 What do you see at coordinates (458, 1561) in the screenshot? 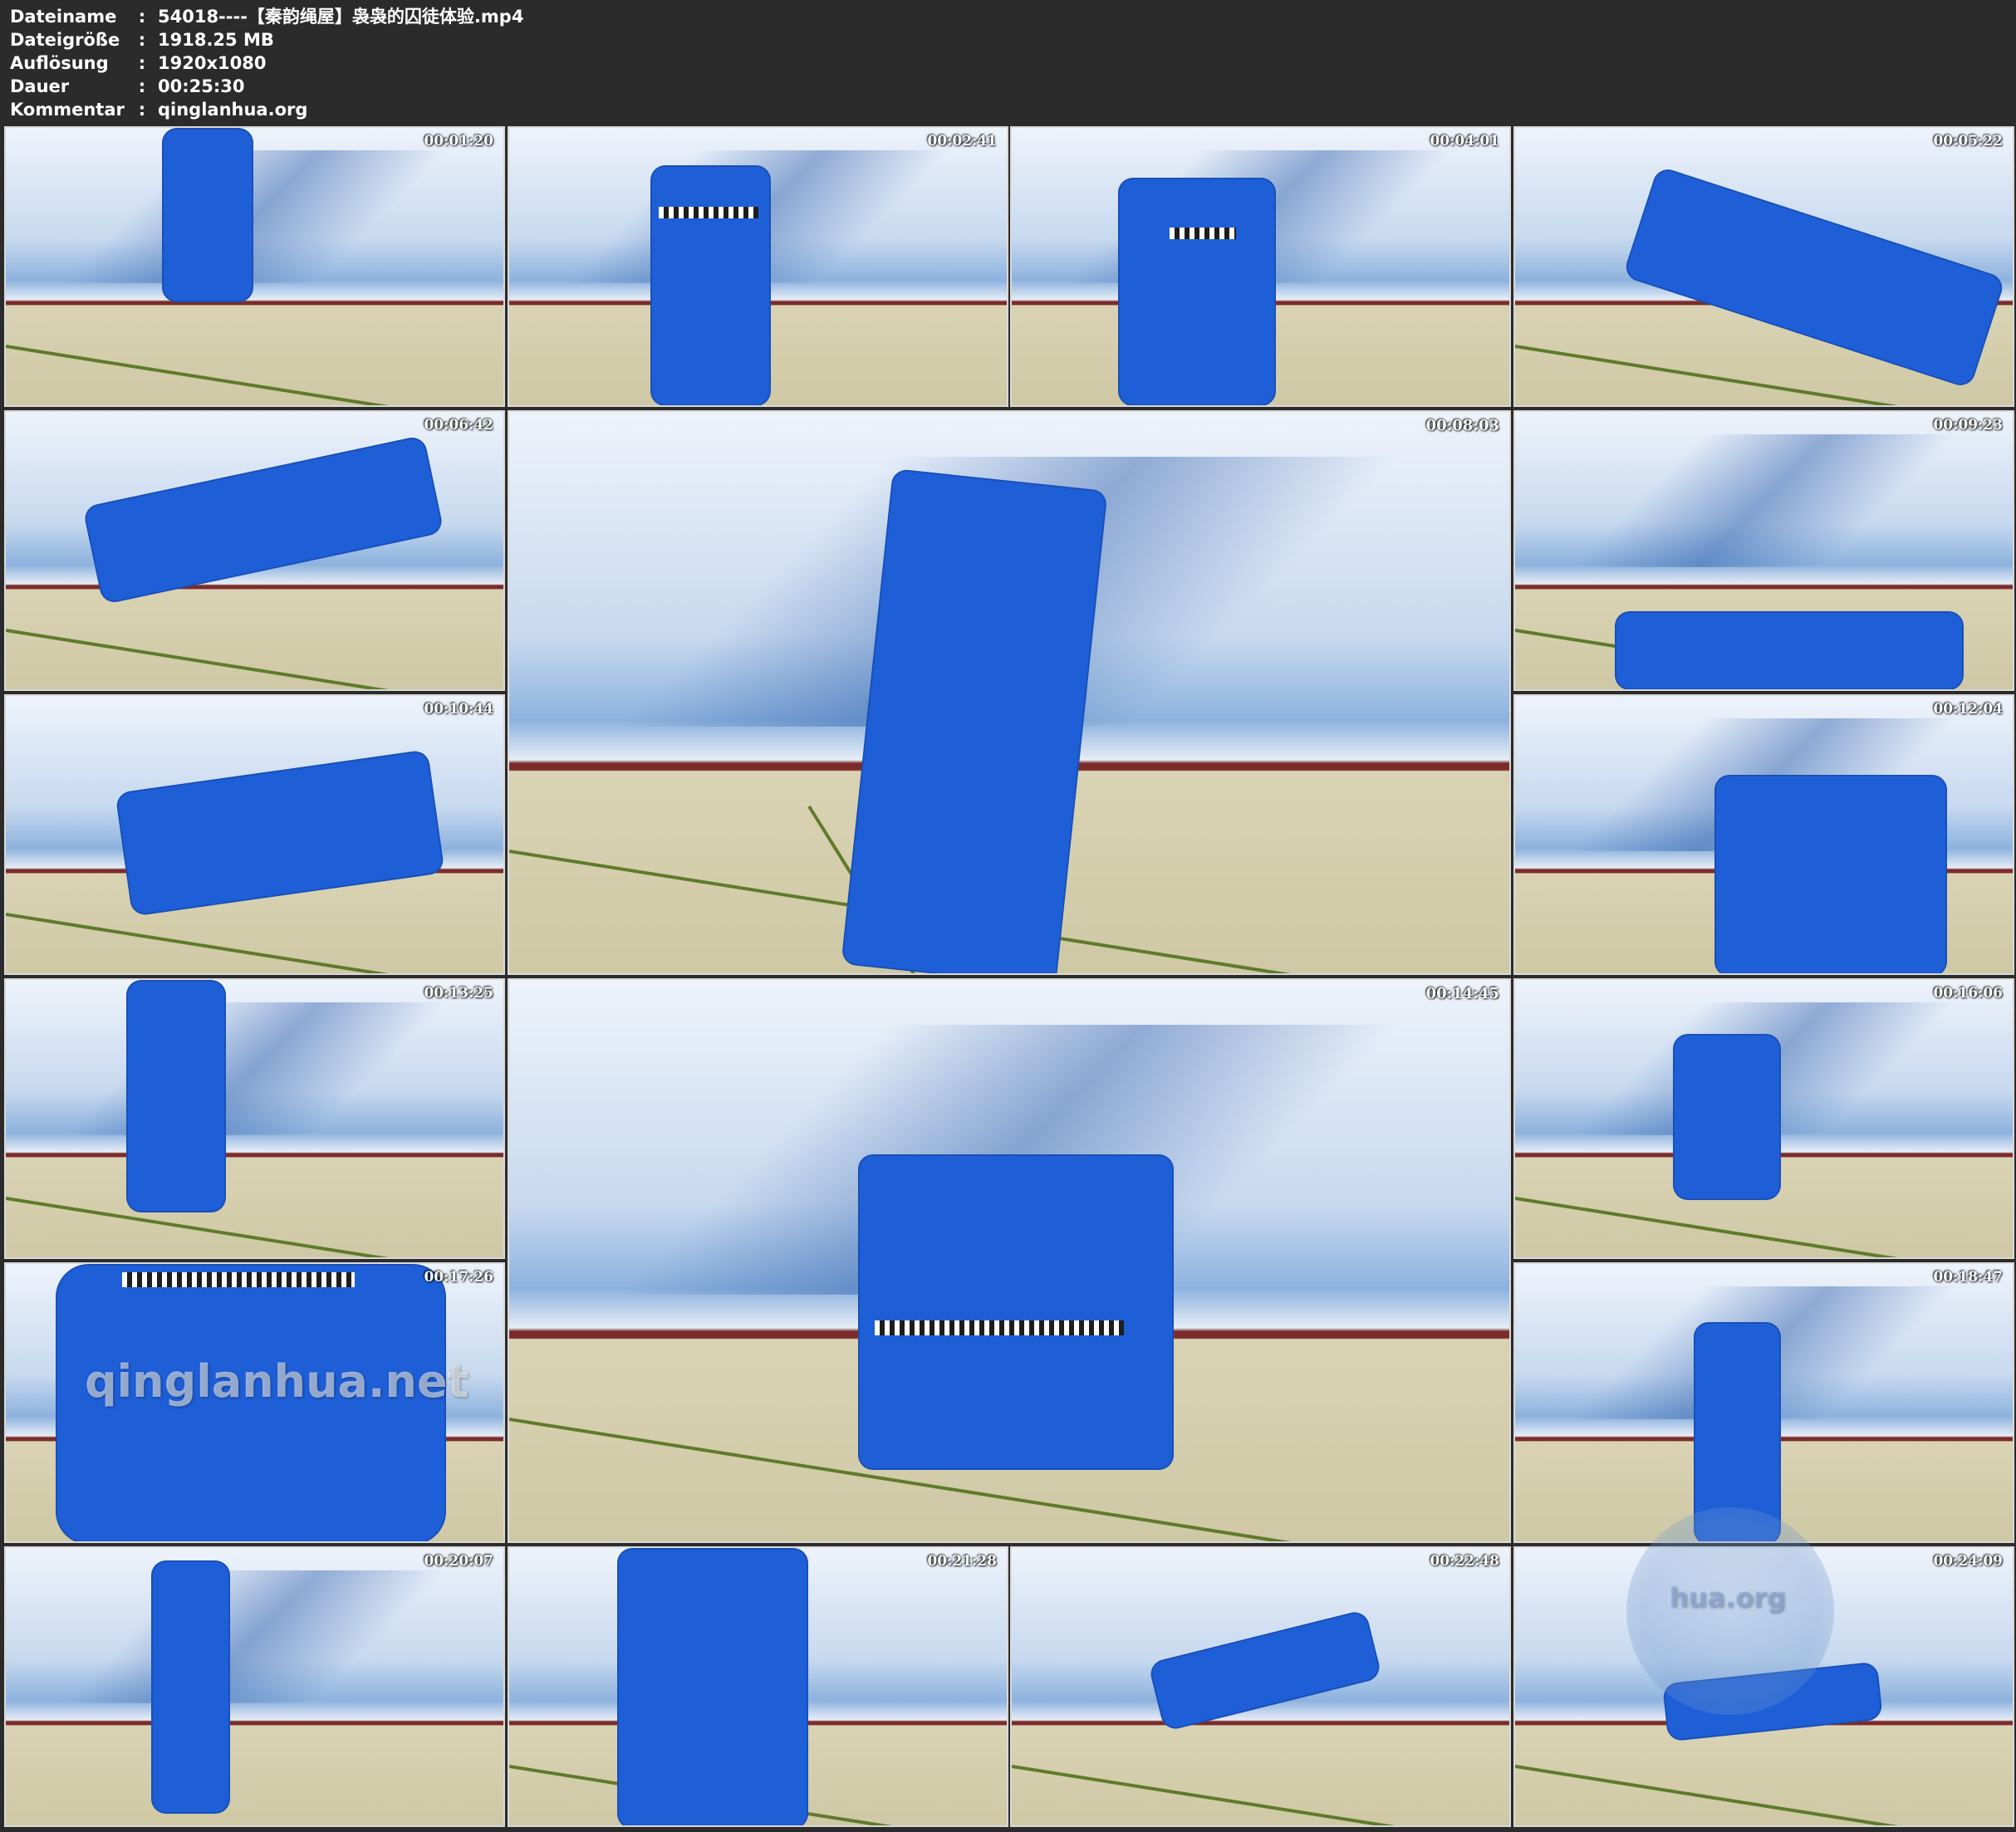
I see `thumbnail-timestamp: 00:20:07` at bounding box center [458, 1561].